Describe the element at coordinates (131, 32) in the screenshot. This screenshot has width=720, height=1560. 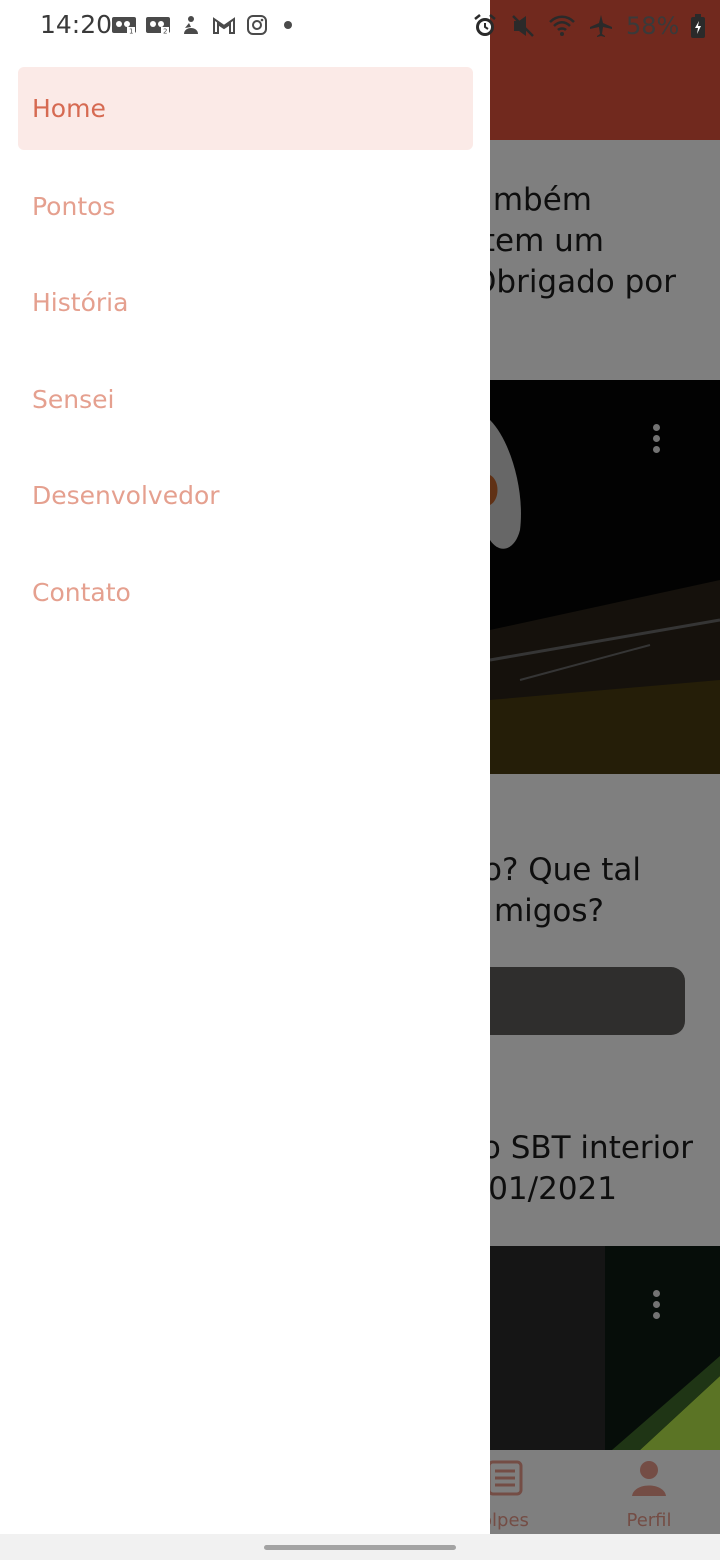
I see `svg-text: 1` at that location.